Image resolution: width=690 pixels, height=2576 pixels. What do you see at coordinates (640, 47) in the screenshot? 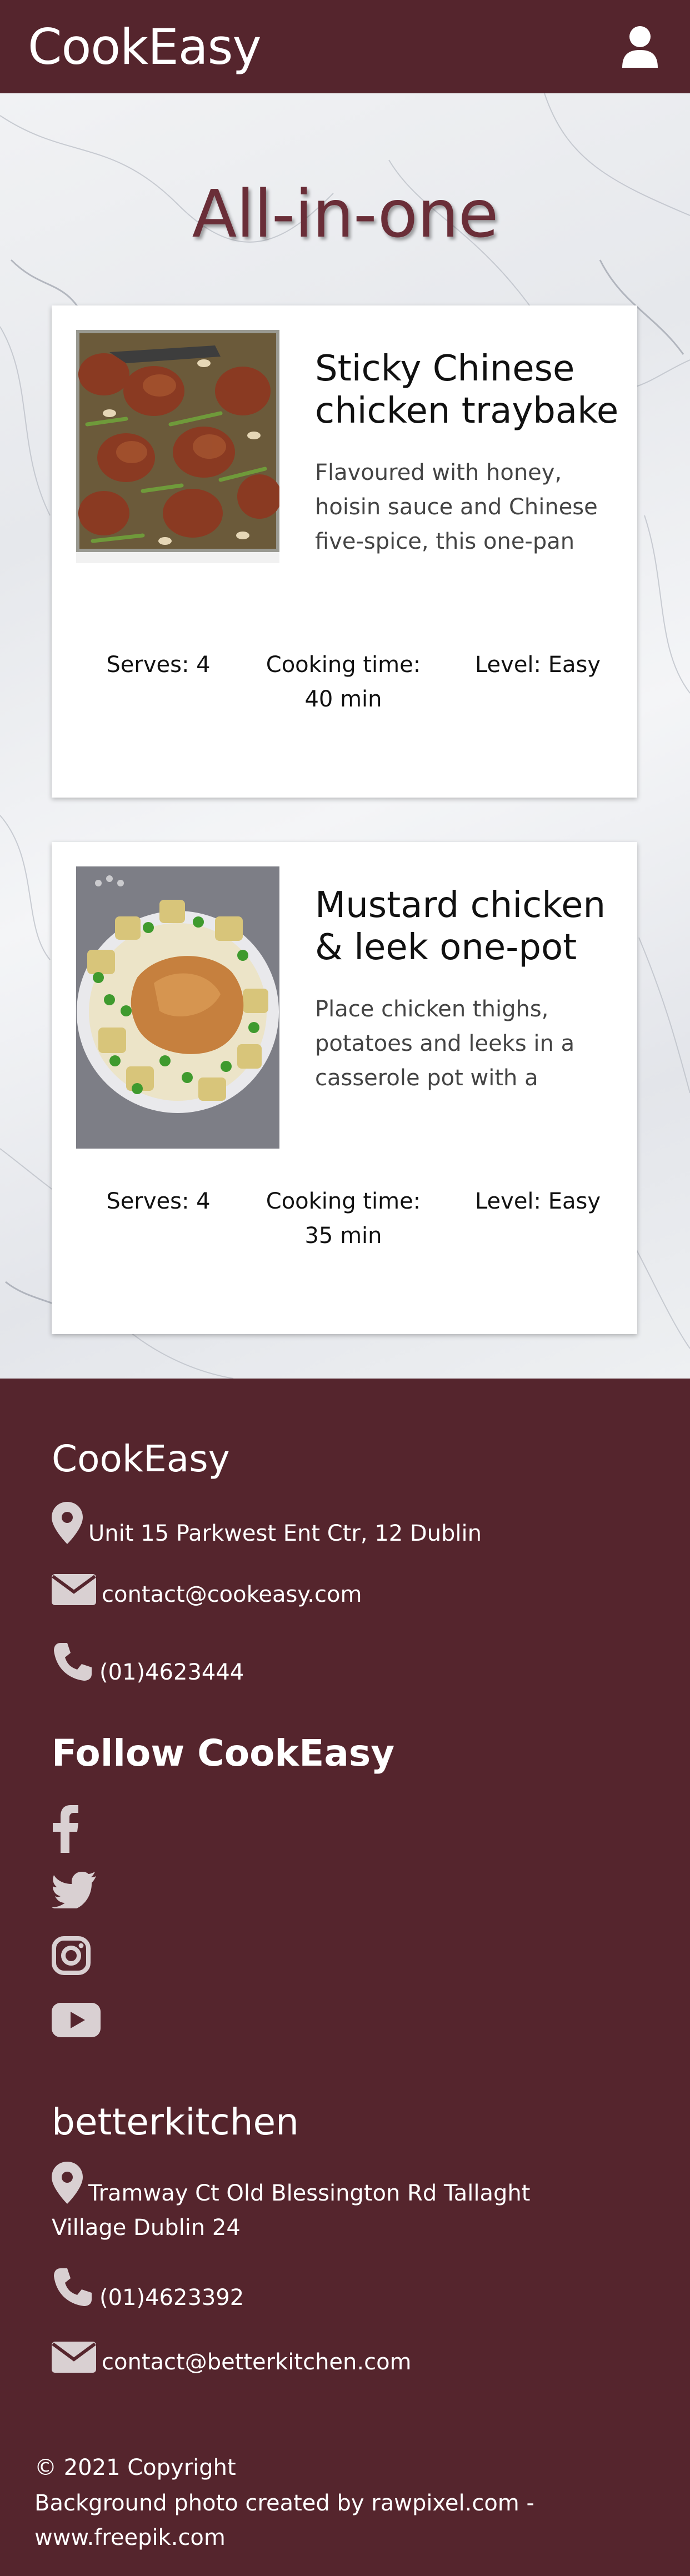
I see `user-icon` at bounding box center [640, 47].